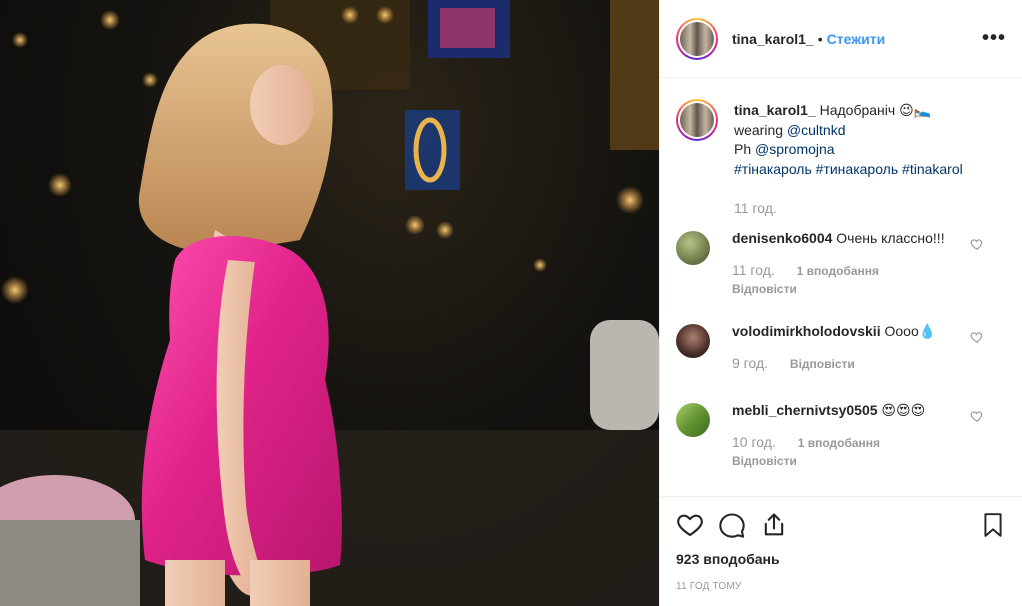  Describe the element at coordinates (890, 237) in the screenshot. I see `comment-text: Очень классно!!!` at that location.